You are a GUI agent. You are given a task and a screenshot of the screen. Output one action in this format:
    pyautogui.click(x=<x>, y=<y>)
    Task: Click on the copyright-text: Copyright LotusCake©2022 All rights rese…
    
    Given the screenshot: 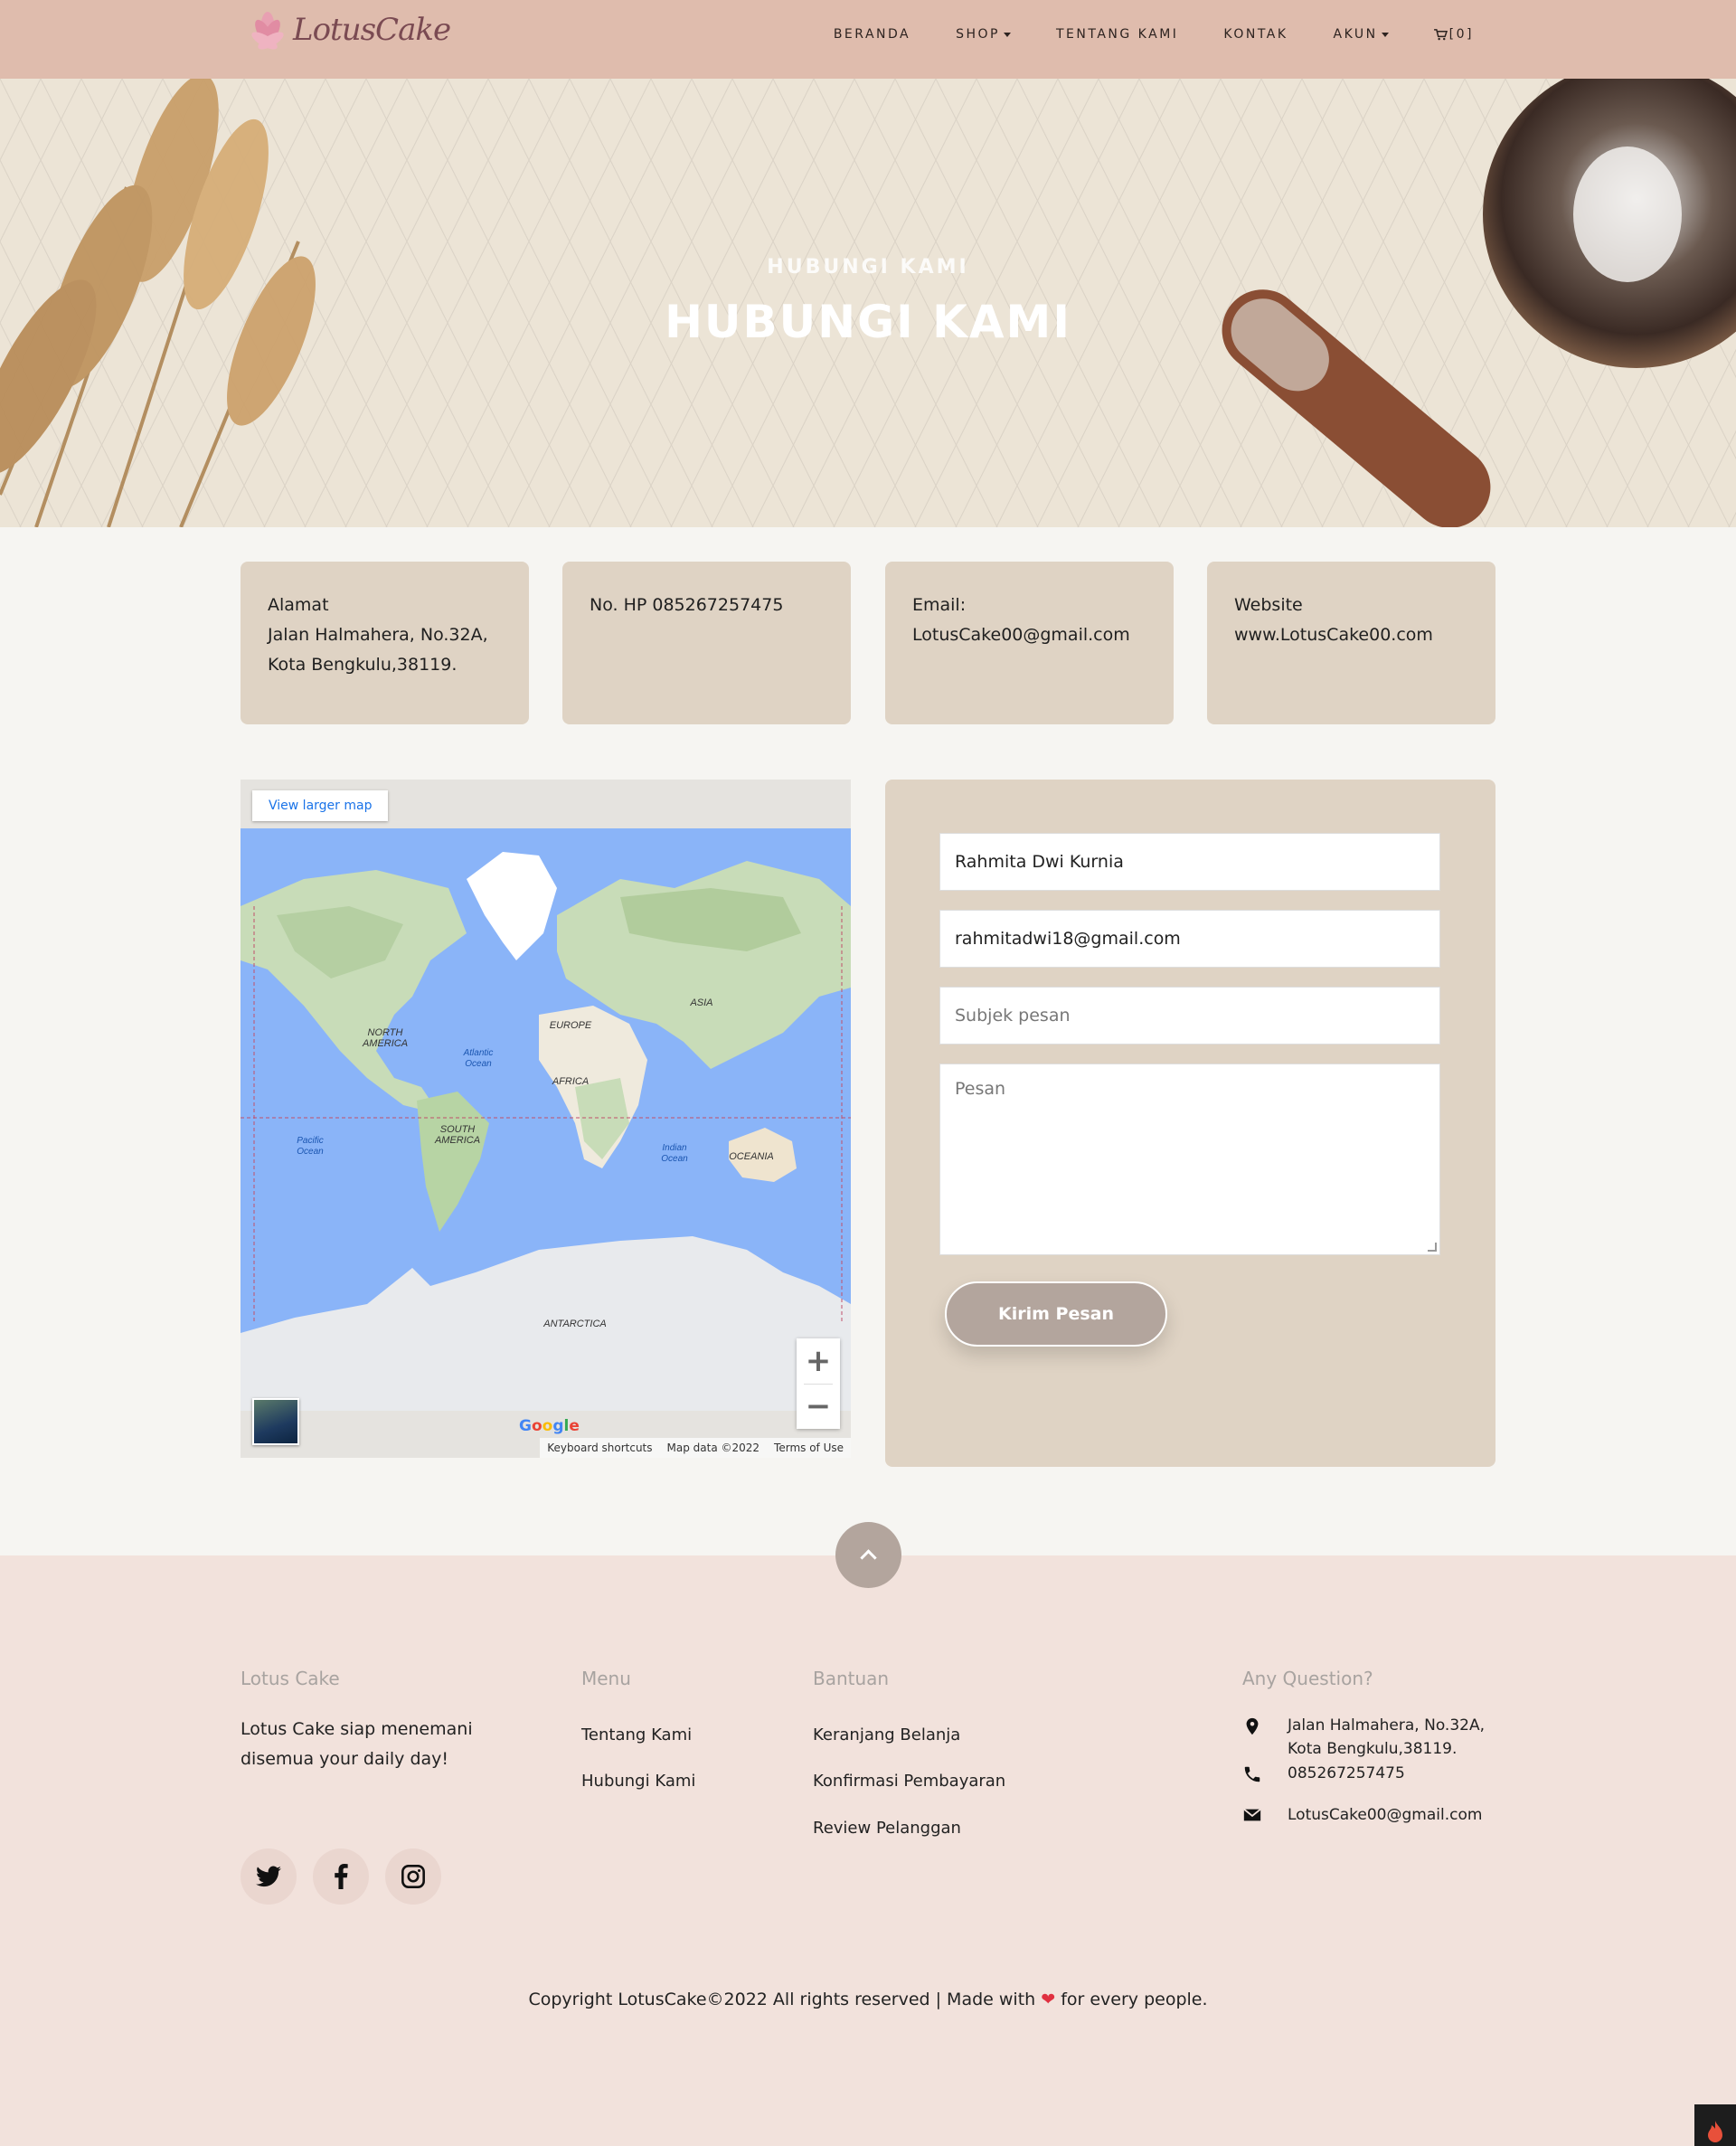 What is the action you would take?
    pyautogui.click(x=782, y=1999)
    